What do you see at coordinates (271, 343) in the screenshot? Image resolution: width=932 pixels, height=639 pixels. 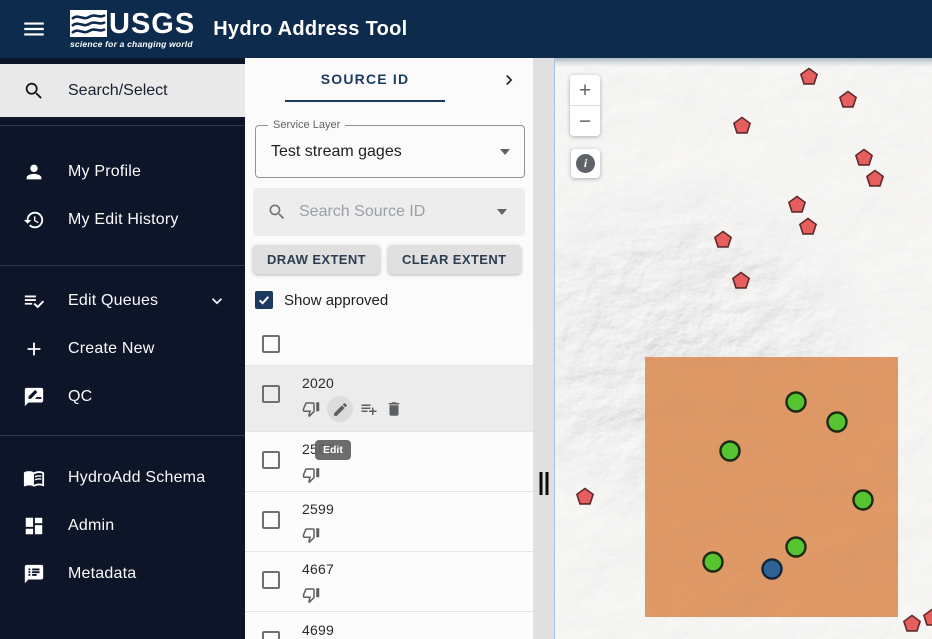 I see `select-all-checkbox` at bounding box center [271, 343].